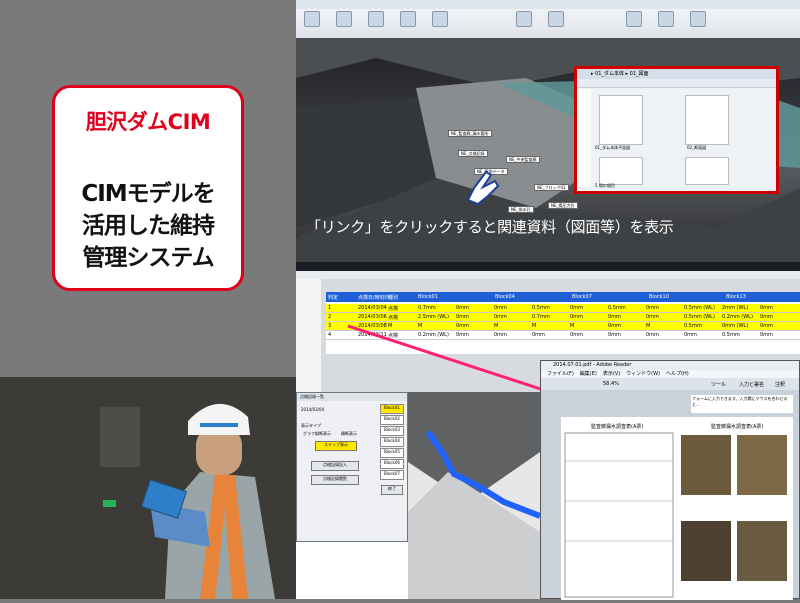 The image size is (800, 603). What do you see at coordinates (751, 384) in the screenshot?
I see `fill-sign-button: 入力と署名` at bounding box center [751, 384].